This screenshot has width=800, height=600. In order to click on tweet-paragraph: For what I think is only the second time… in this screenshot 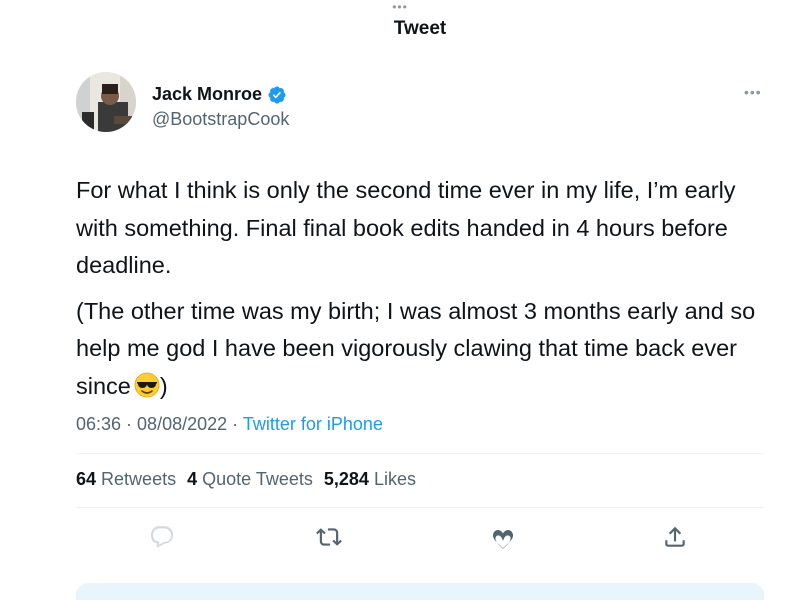, I will do `click(406, 227)`.